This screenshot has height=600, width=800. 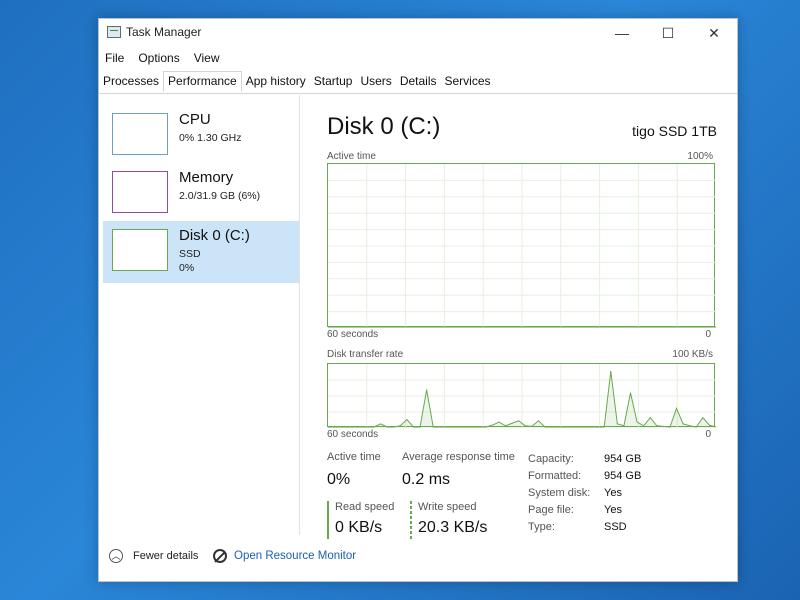 I want to click on tab-startup: Startup, so click(x=333, y=81).